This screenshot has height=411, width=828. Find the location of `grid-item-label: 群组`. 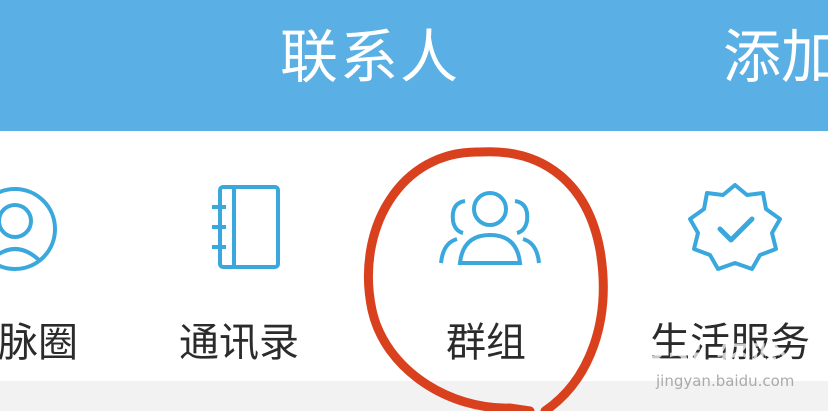

grid-item-label: 群组 is located at coordinates (486, 343).